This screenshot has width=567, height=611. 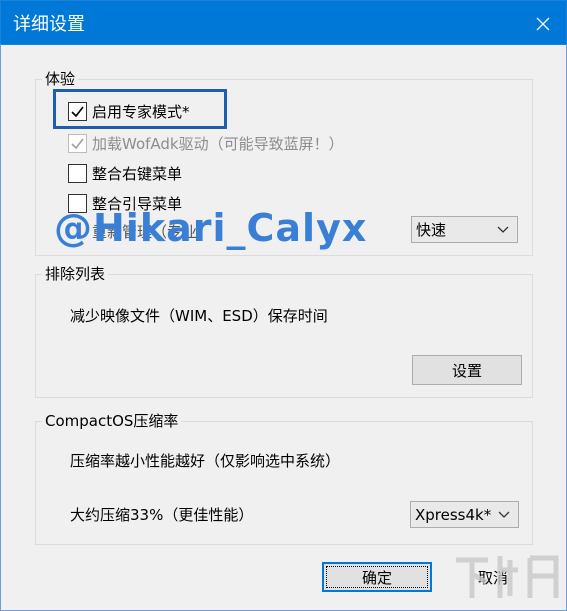 I want to click on close-button, so click(x=543, y=23).